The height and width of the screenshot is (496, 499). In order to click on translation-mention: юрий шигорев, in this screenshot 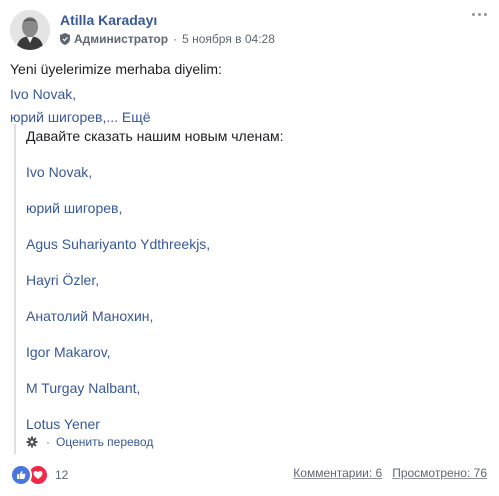, I will do `click(74, 208)`.